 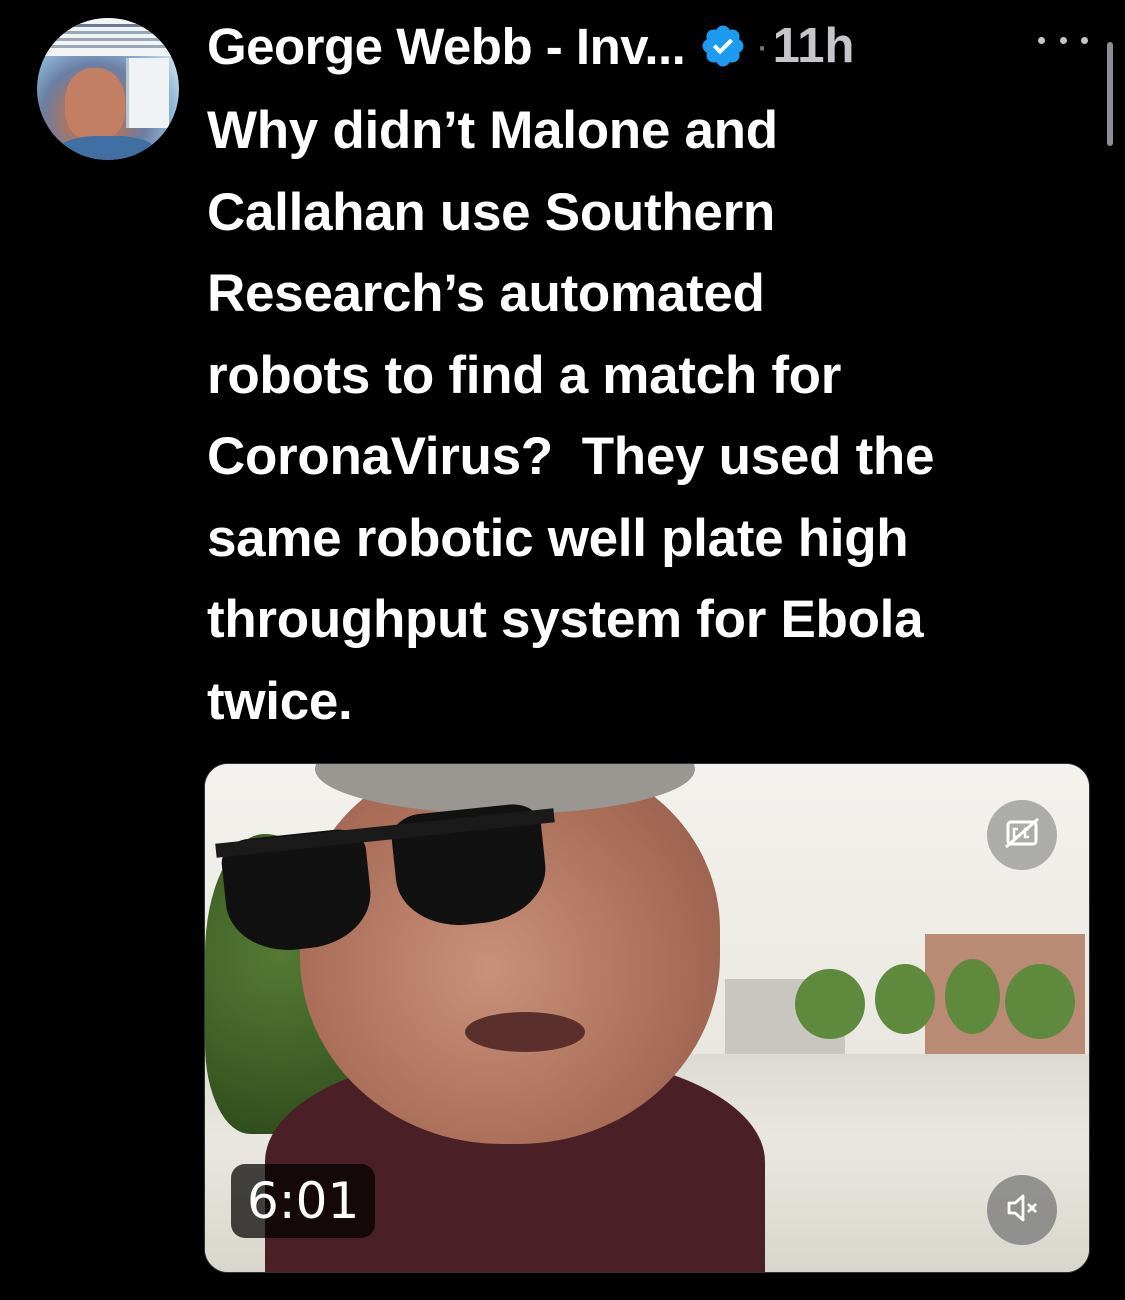 I want to click on avatar-building, so click(x=147, y=93).